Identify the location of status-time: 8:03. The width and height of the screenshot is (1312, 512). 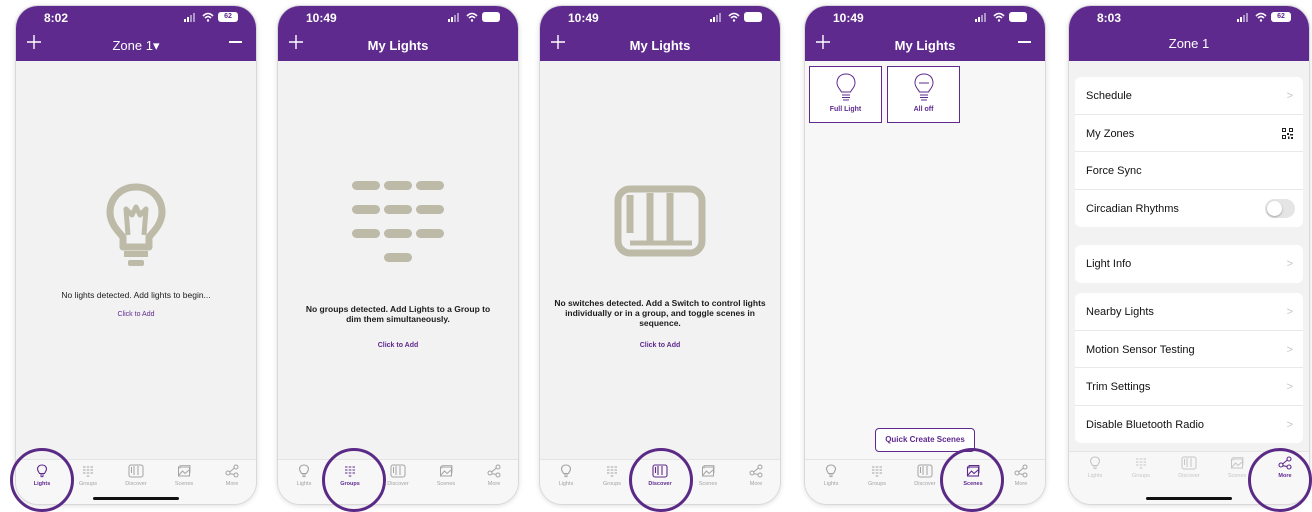
(1109, 18).